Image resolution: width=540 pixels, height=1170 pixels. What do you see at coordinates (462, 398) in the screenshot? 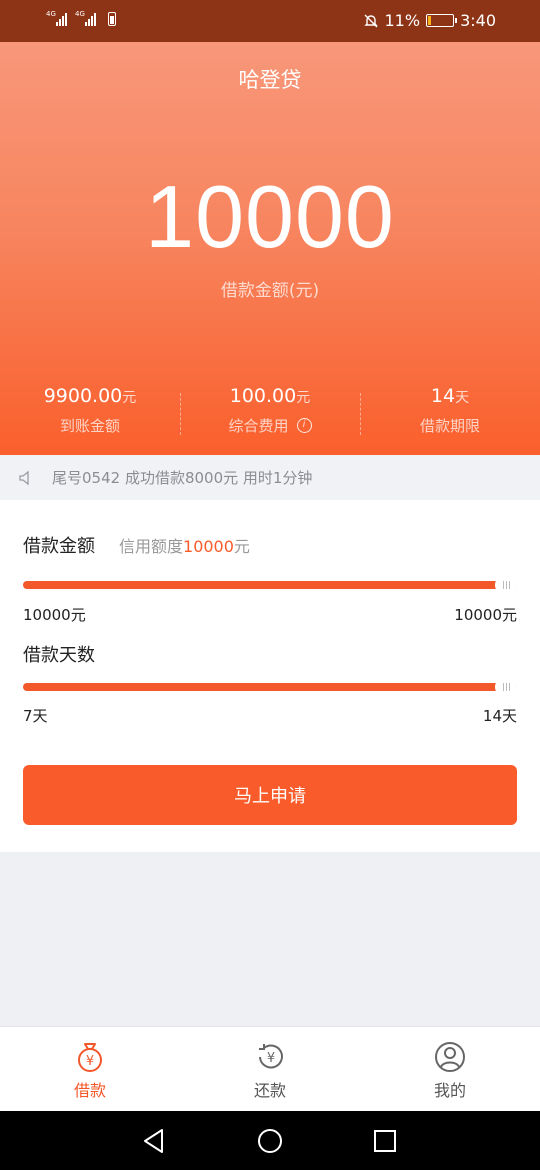
I see `stat-unit: 天` at bounding box center [462, 398].